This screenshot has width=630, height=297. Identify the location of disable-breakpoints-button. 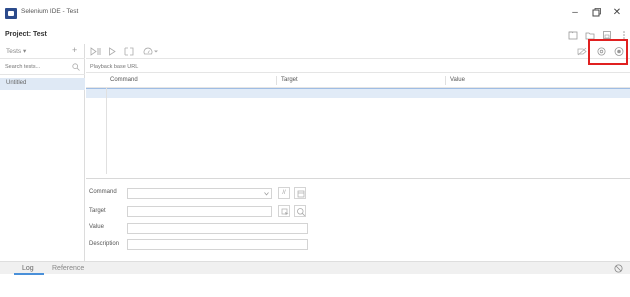
(582, 51).